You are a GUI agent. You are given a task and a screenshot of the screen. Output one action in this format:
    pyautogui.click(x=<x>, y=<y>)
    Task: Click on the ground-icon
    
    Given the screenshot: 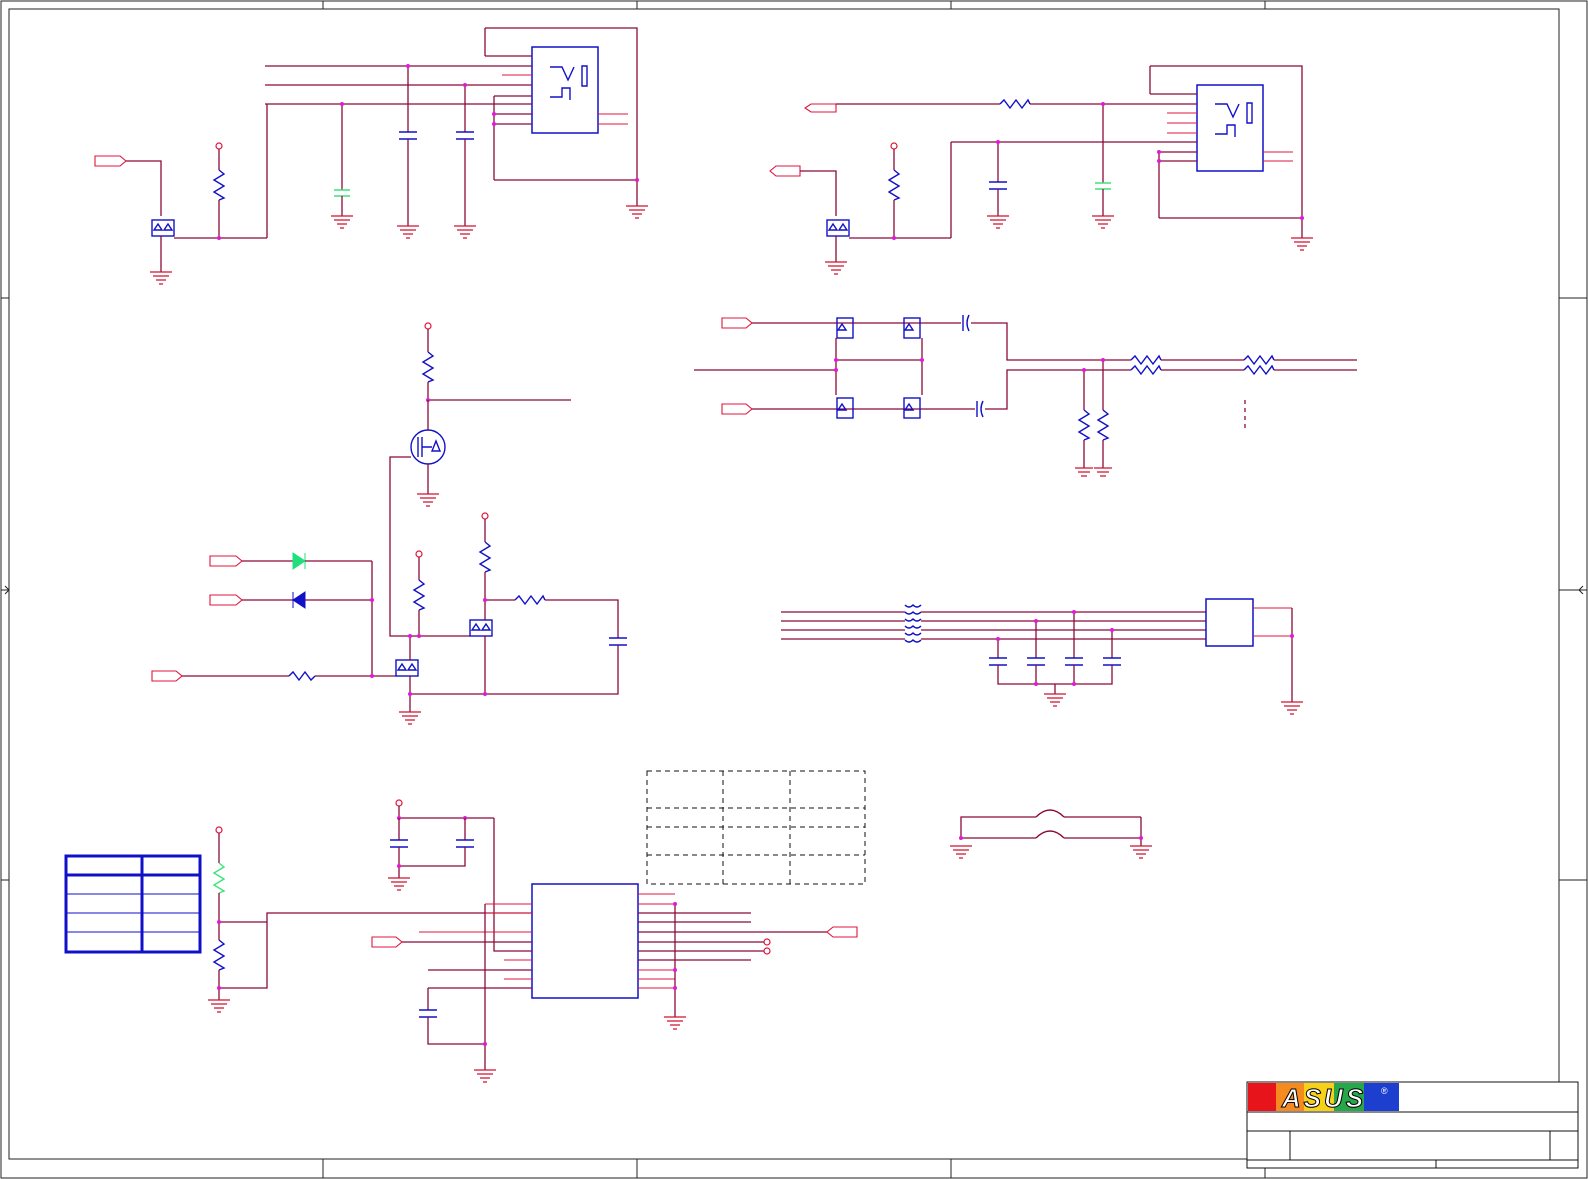 What is the action you would take?
    pyautogui.click(x=637, y=212)
    